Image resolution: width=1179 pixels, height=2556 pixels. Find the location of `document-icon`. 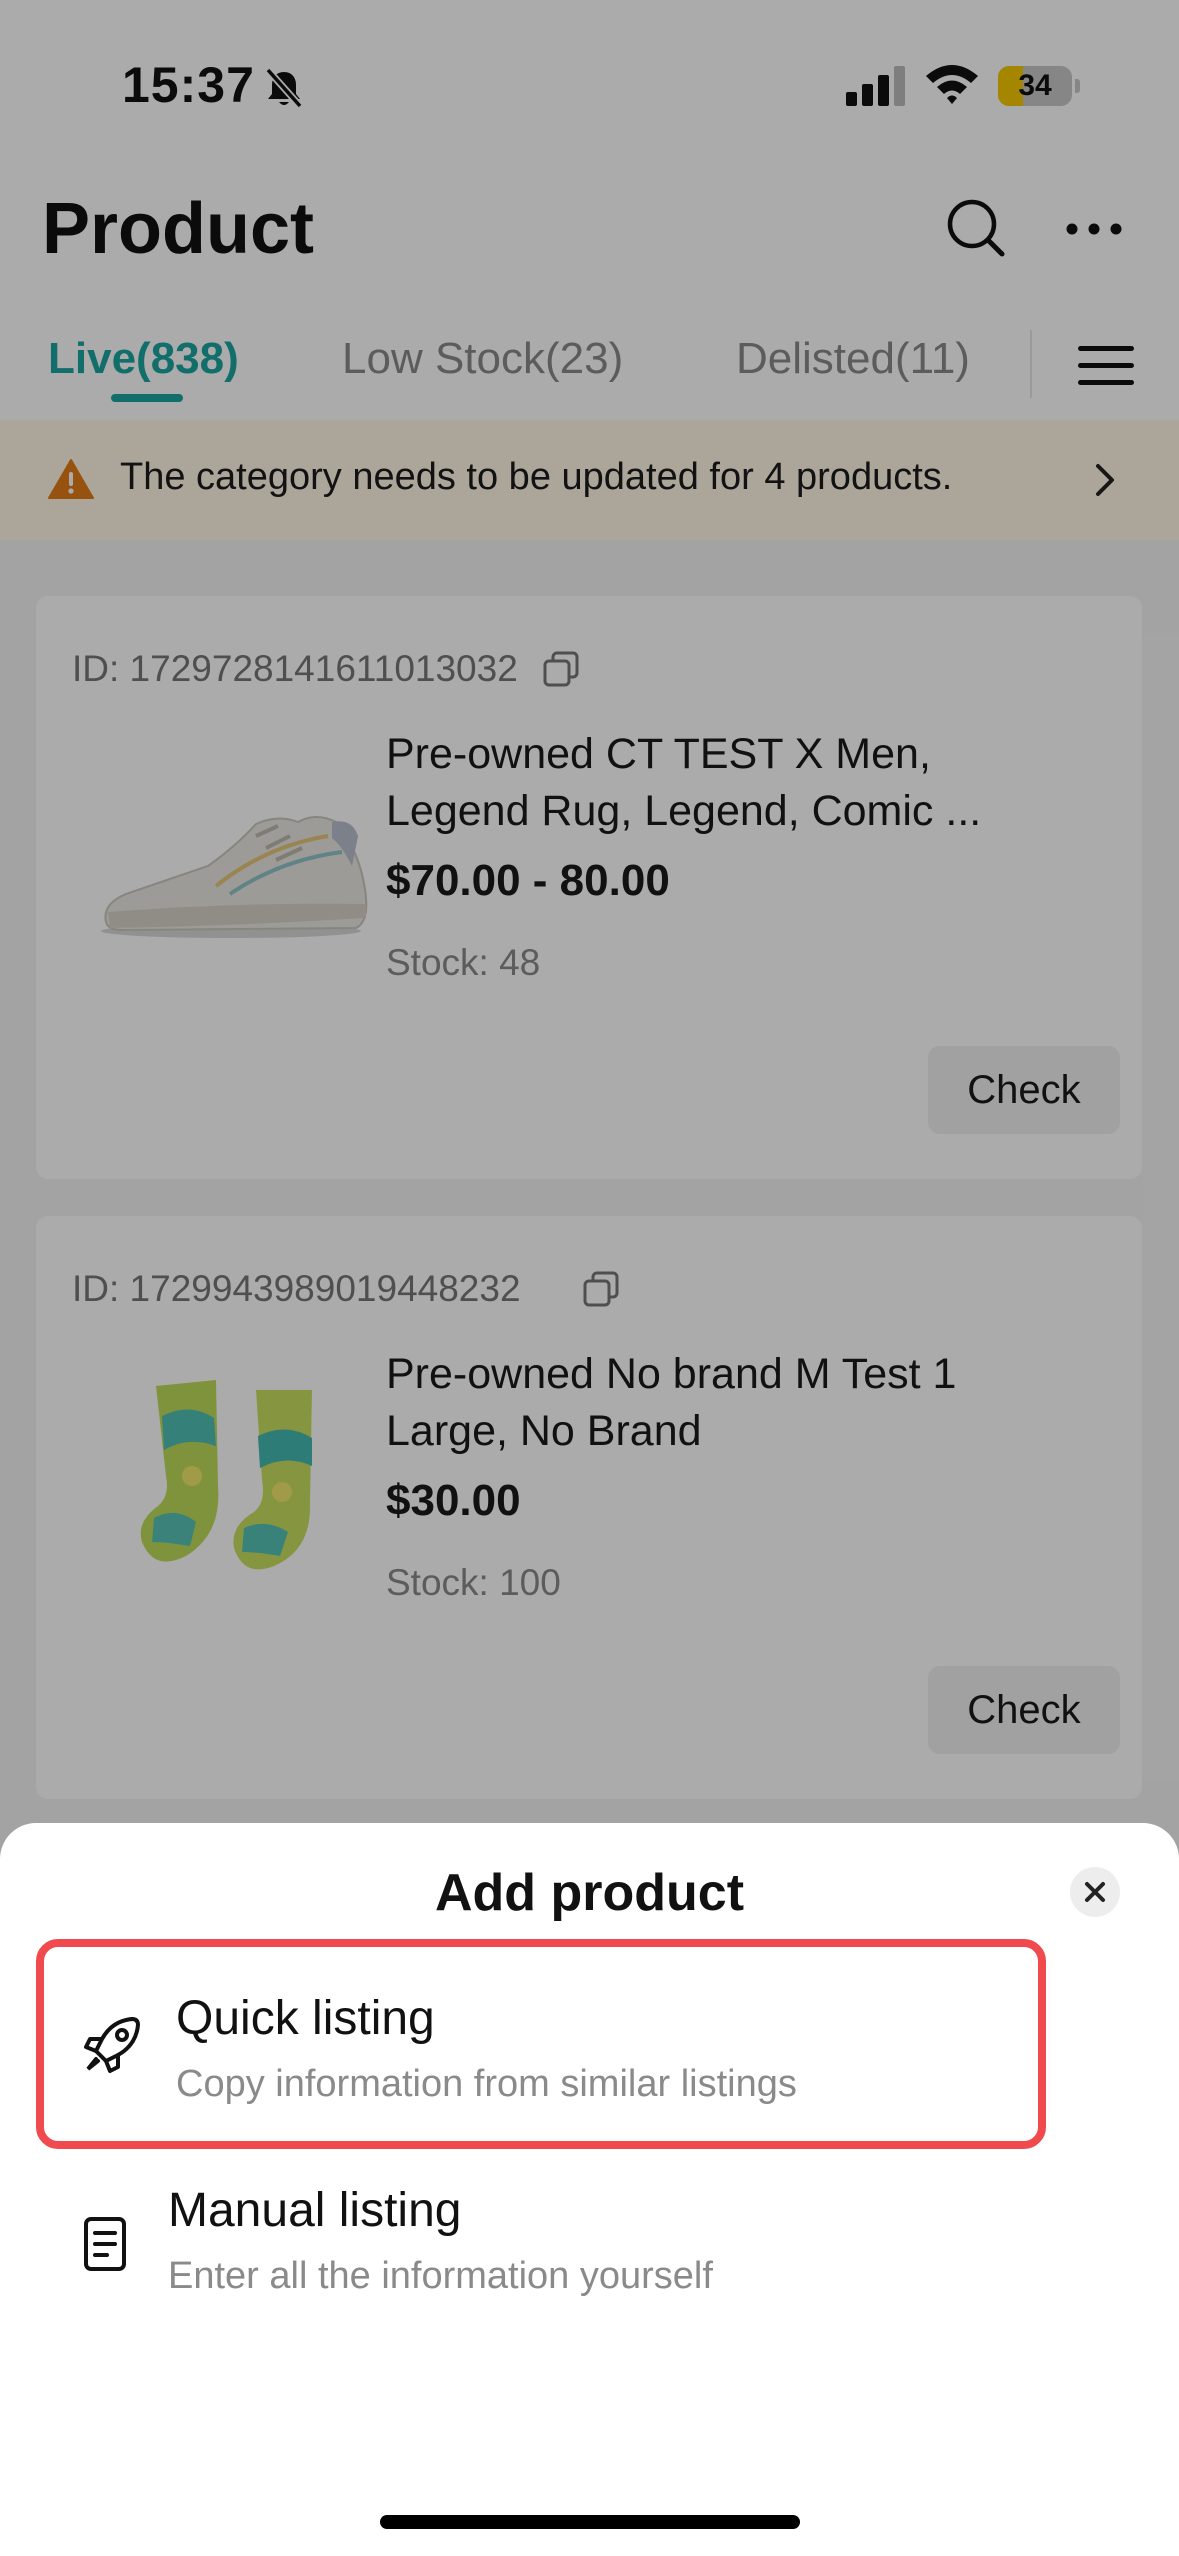

document-icon is located at coordinates (105, 2244).